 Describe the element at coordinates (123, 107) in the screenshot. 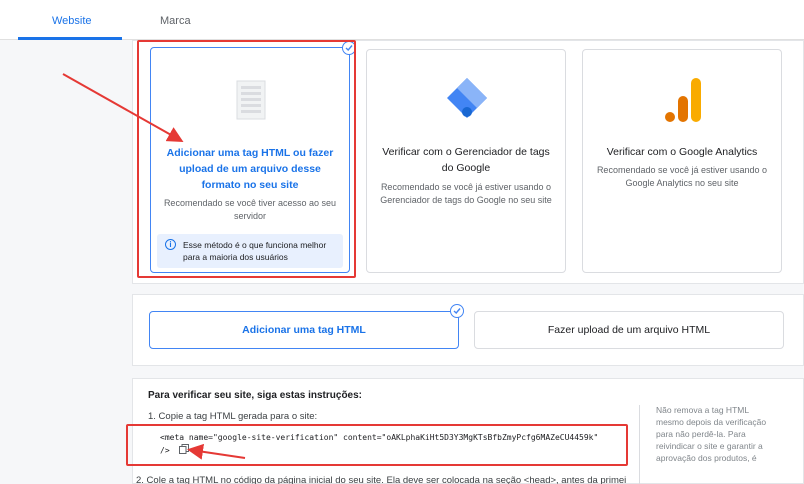

I see `annotation-arrow-to-card` at that location.